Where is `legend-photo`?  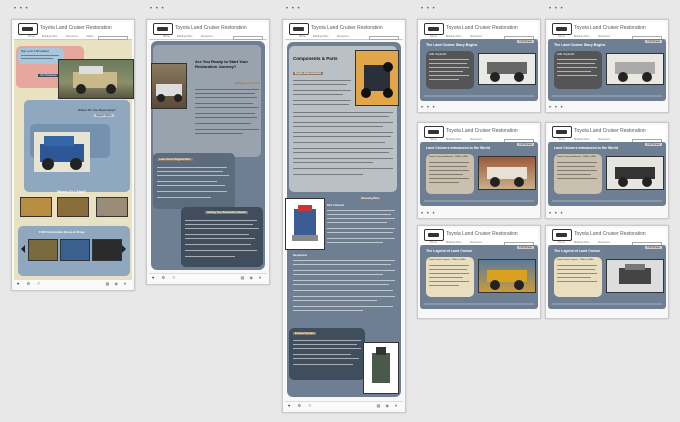 legend-photo is located at coordinates (507, 276).